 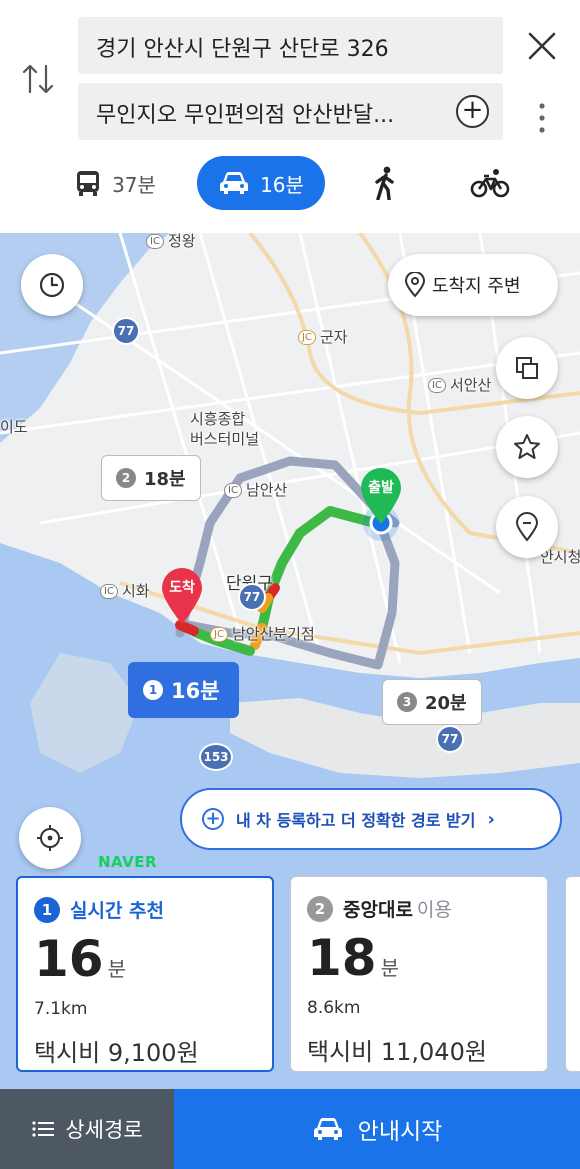 What do you see at coordinates (356, 820) in the screenshot?
I see `register-banner-text: 내 차 등록하고 더 정확한 경로 받기` at bounding box center [356, 820].